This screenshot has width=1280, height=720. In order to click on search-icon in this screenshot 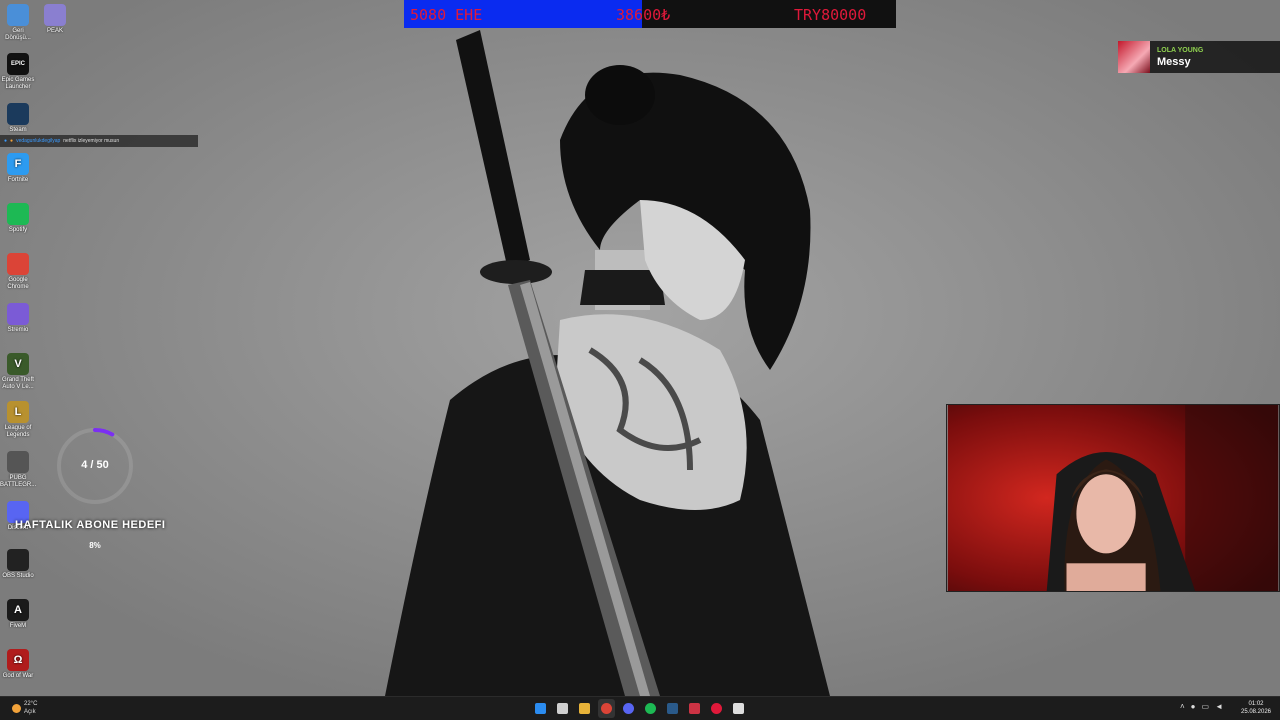, I will do `click(562, 708)`.